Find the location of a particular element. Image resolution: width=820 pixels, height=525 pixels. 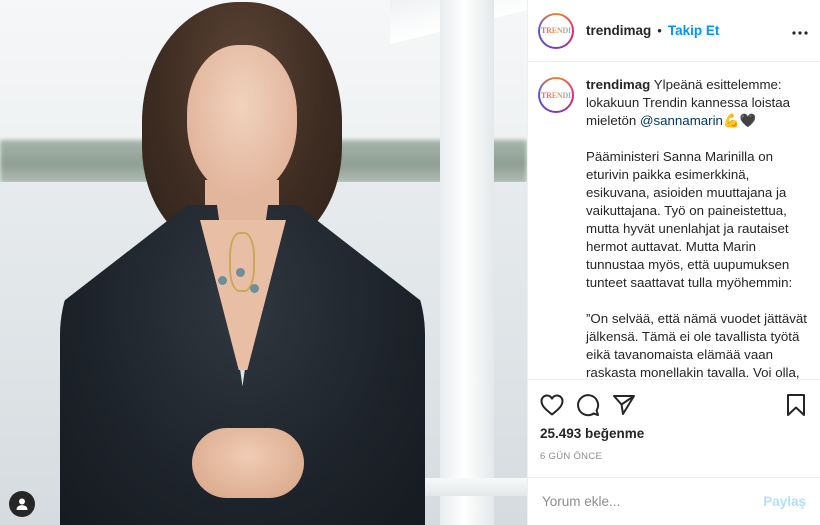

more-horizontal-icon is located at coordinates (800, 32).